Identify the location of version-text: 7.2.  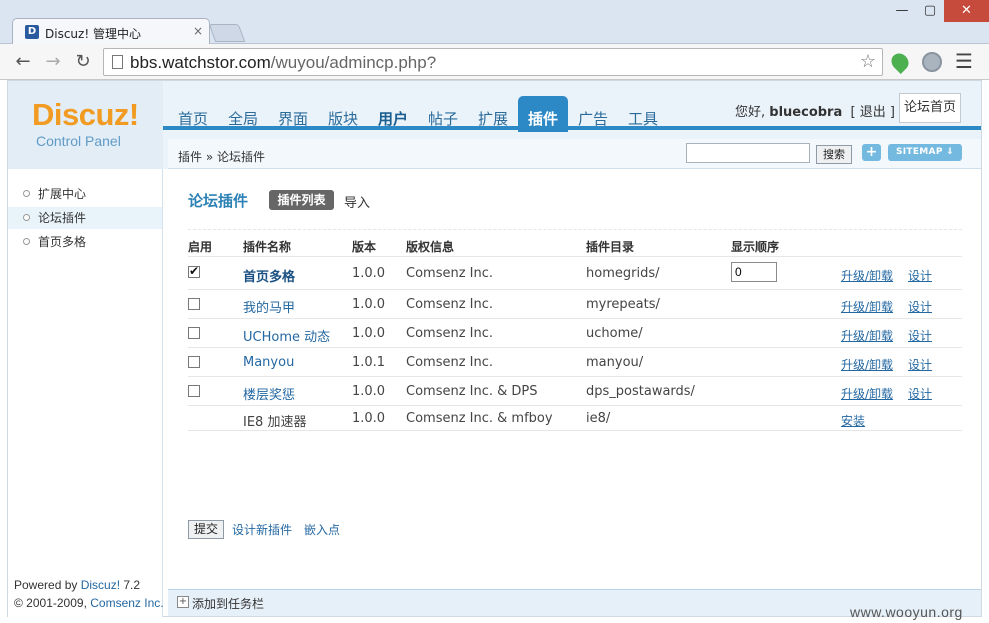
(130, 585).